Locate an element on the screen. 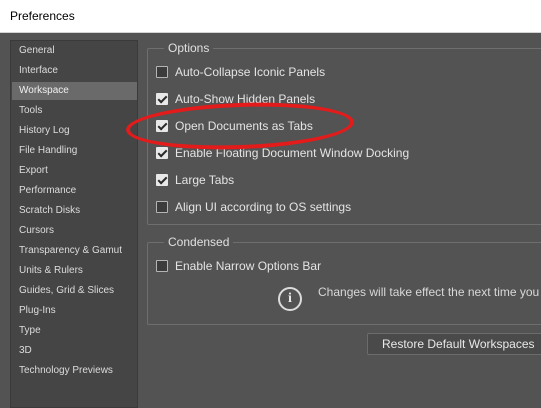  restore-default-workspaces-button: Restore Default Workspaces is located at coordinates (454, 344).